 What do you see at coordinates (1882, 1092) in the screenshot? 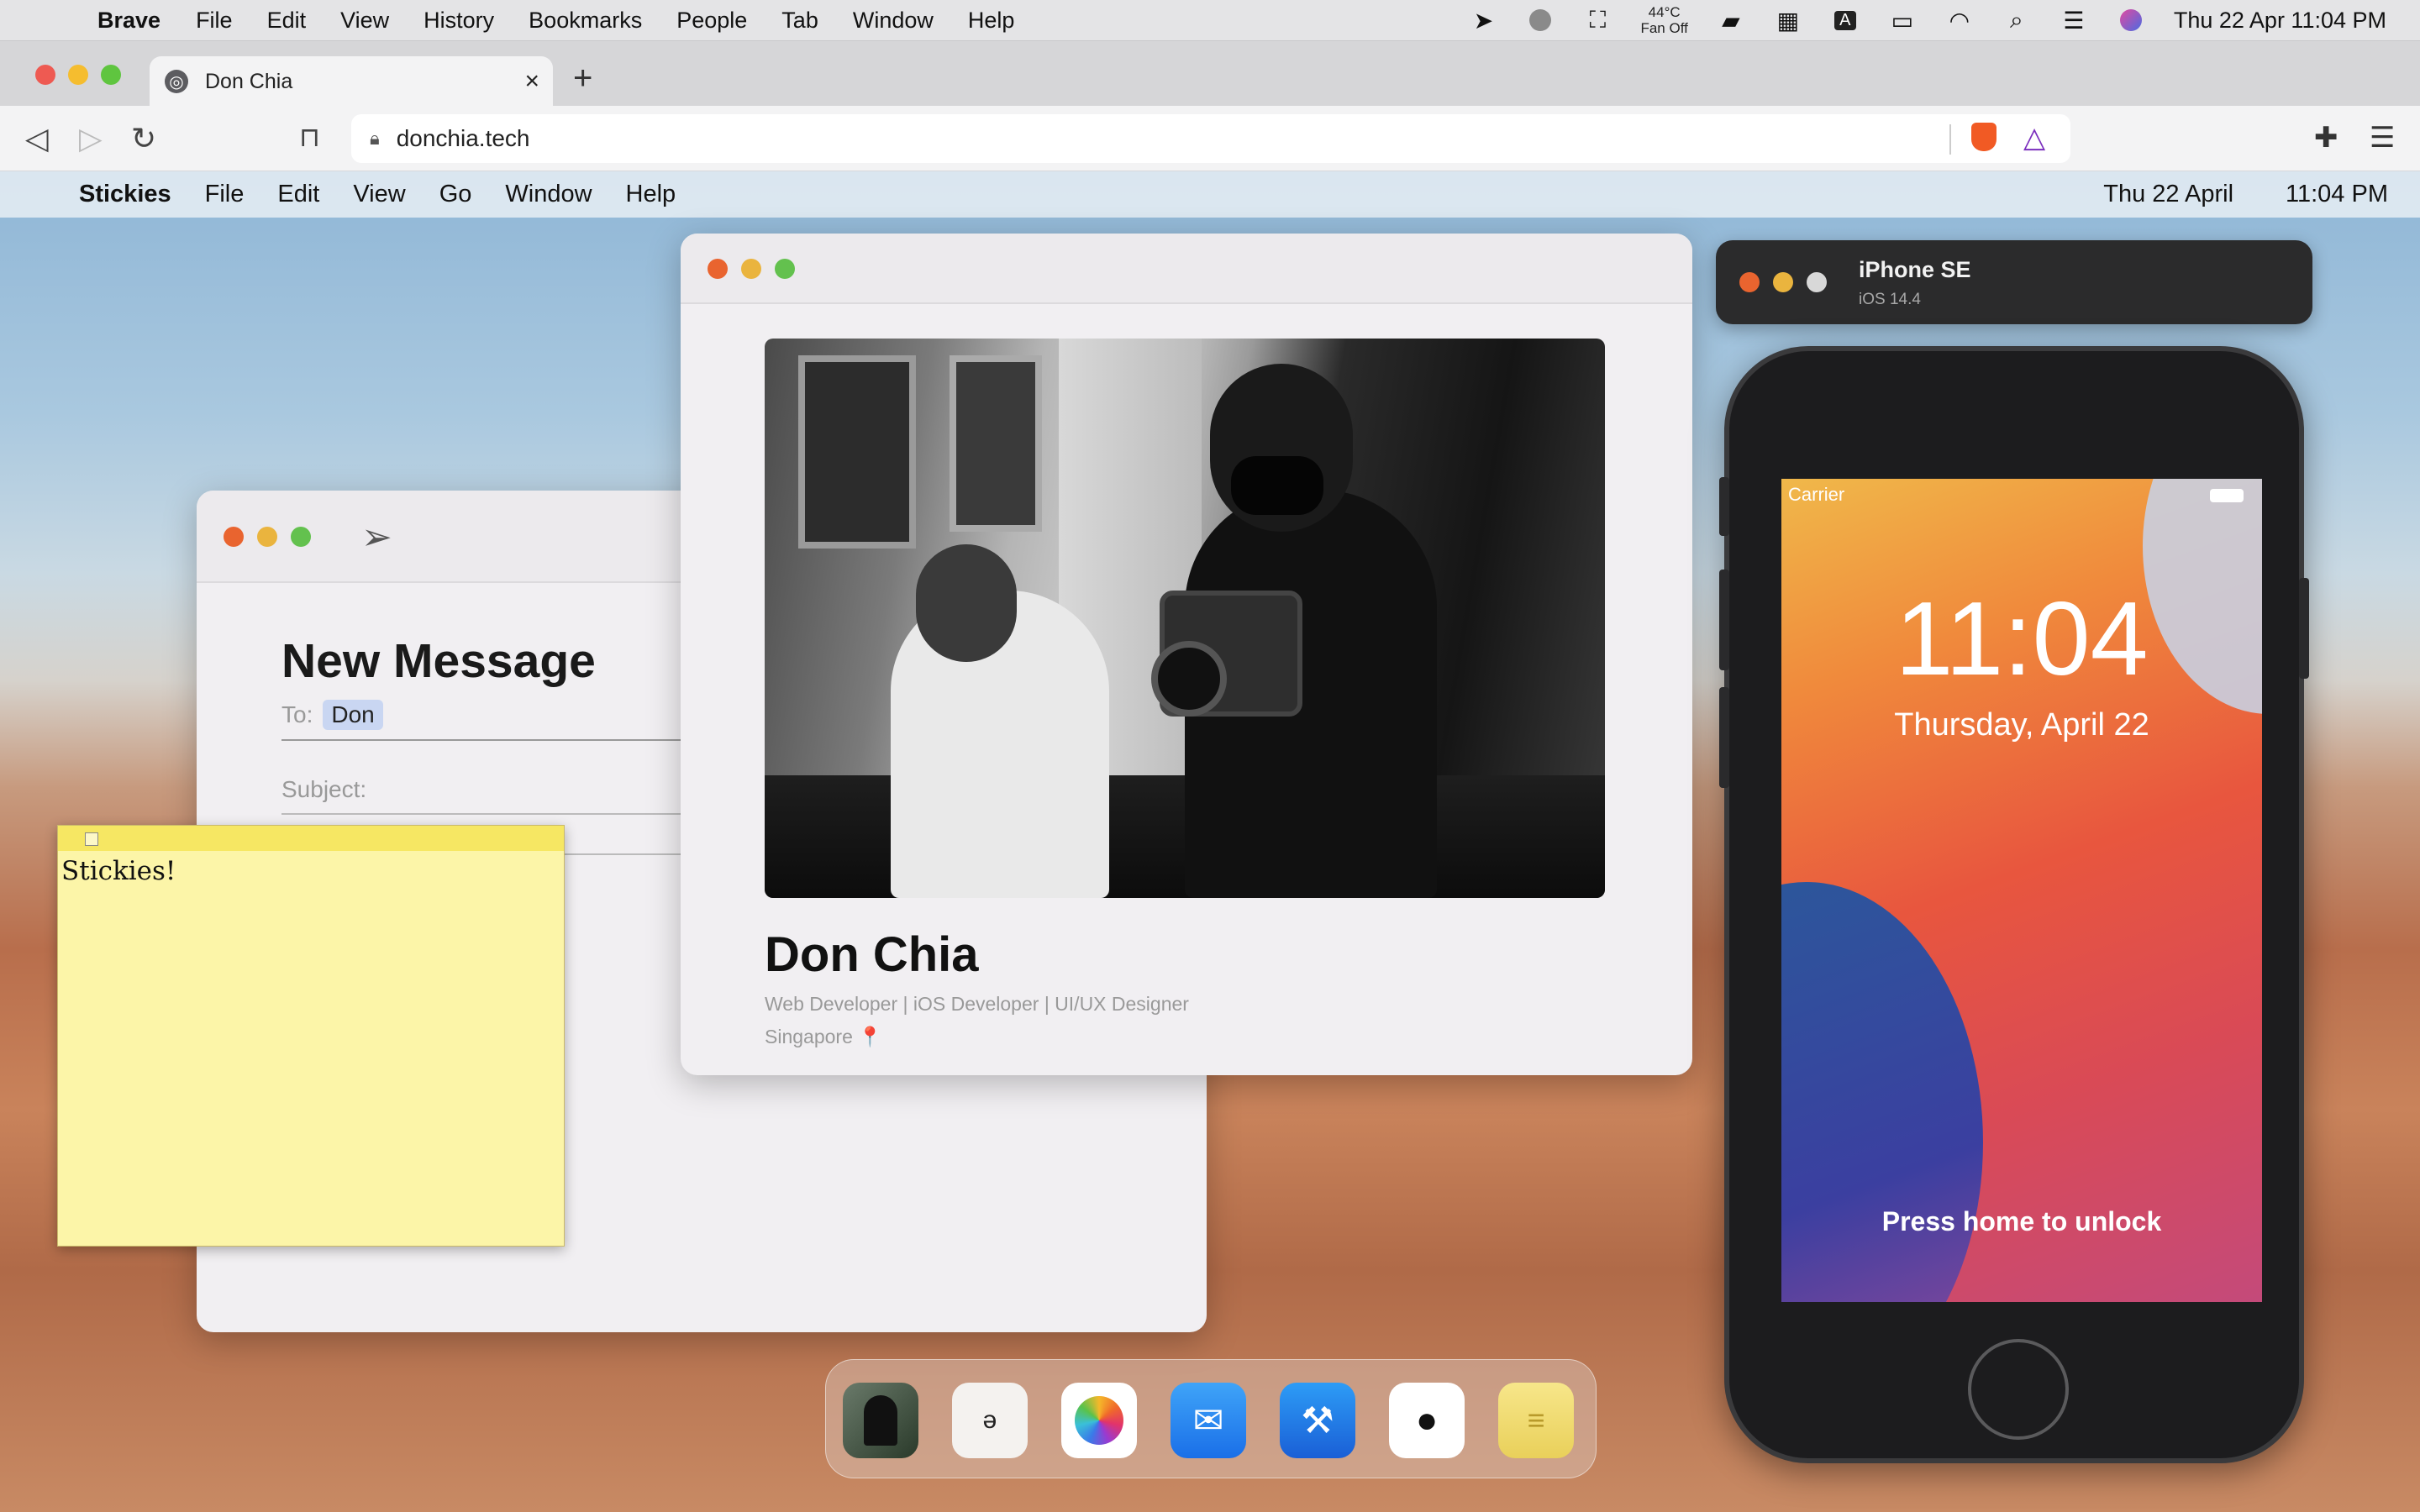
I see `wallpaper-shape-bottom` at bounding box center [1882, 1092].